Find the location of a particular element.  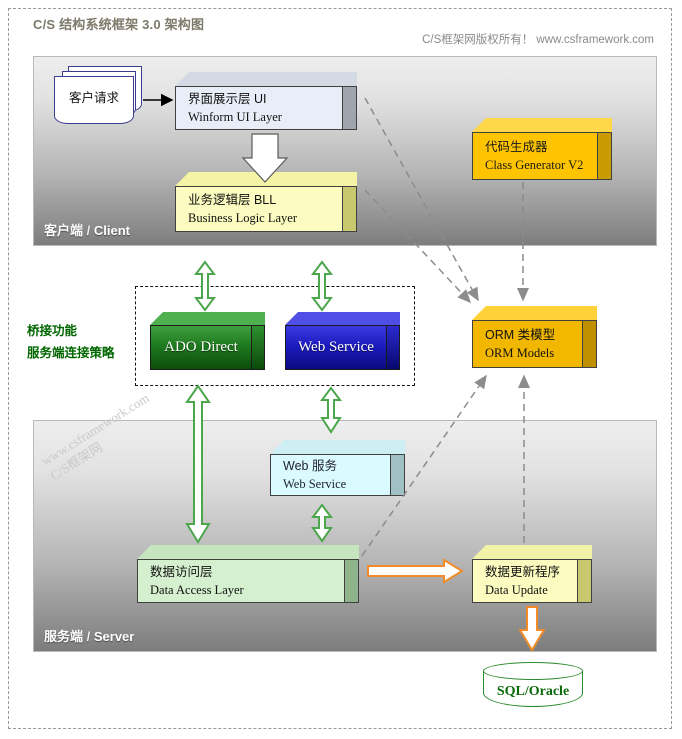

server-zone-label-sep: / is located at coordinates (88, 636).